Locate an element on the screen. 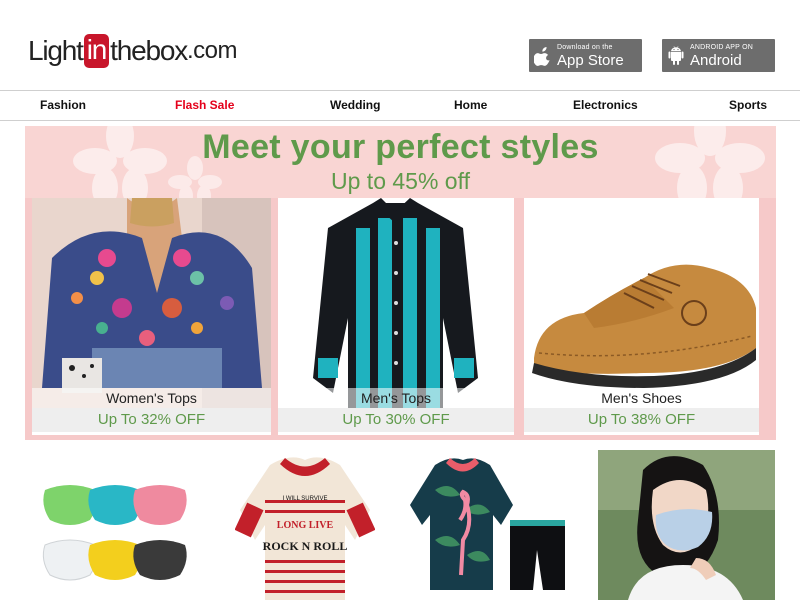 The image size is (800, 600). android-small-text: ANDROID APP ON is located at coordinates (721, 47).